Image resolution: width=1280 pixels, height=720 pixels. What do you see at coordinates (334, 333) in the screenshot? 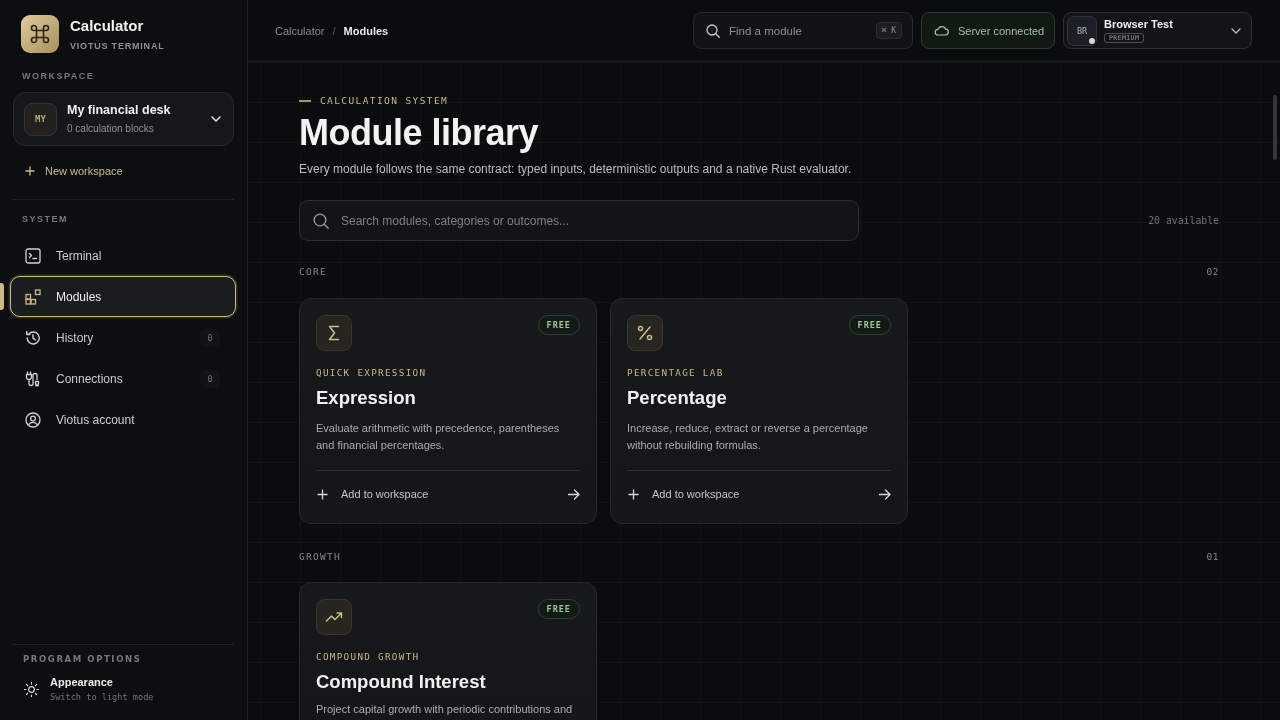
I see `sigma-icon` at bounding box center [334, 333].